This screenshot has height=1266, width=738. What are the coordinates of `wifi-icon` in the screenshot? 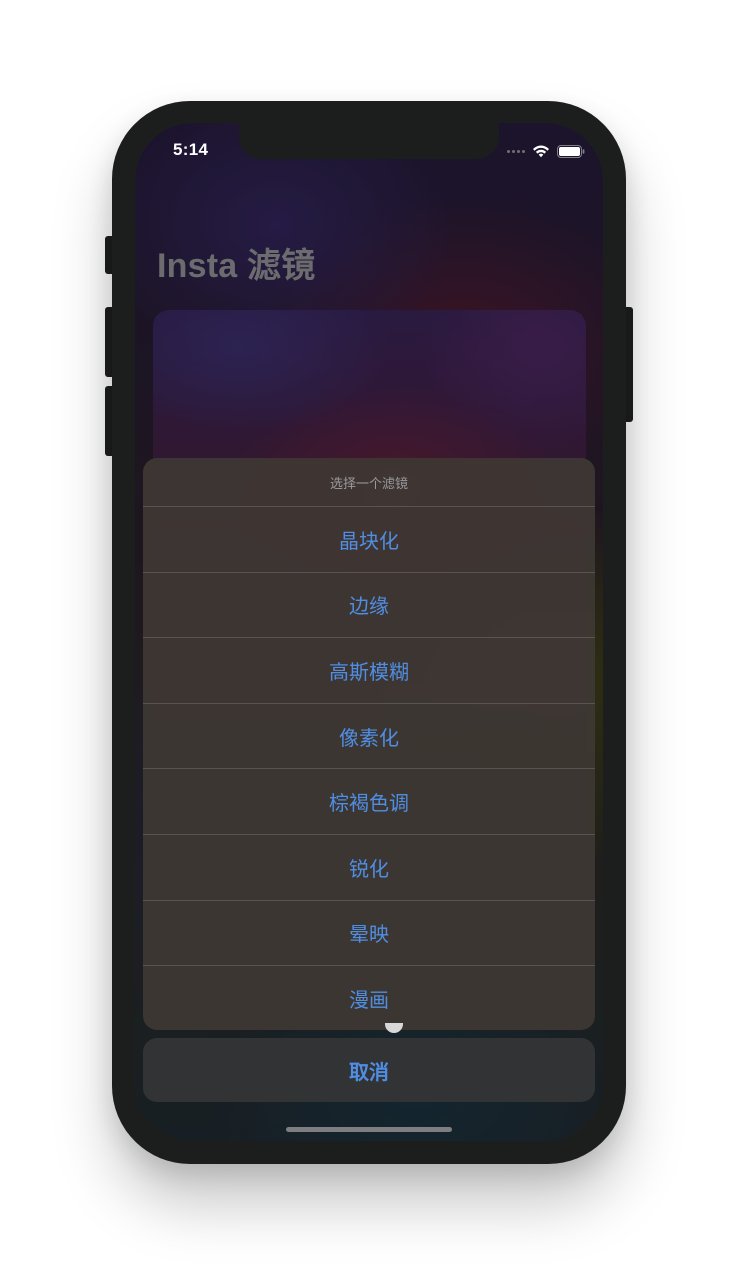 It's located at (541, 151).